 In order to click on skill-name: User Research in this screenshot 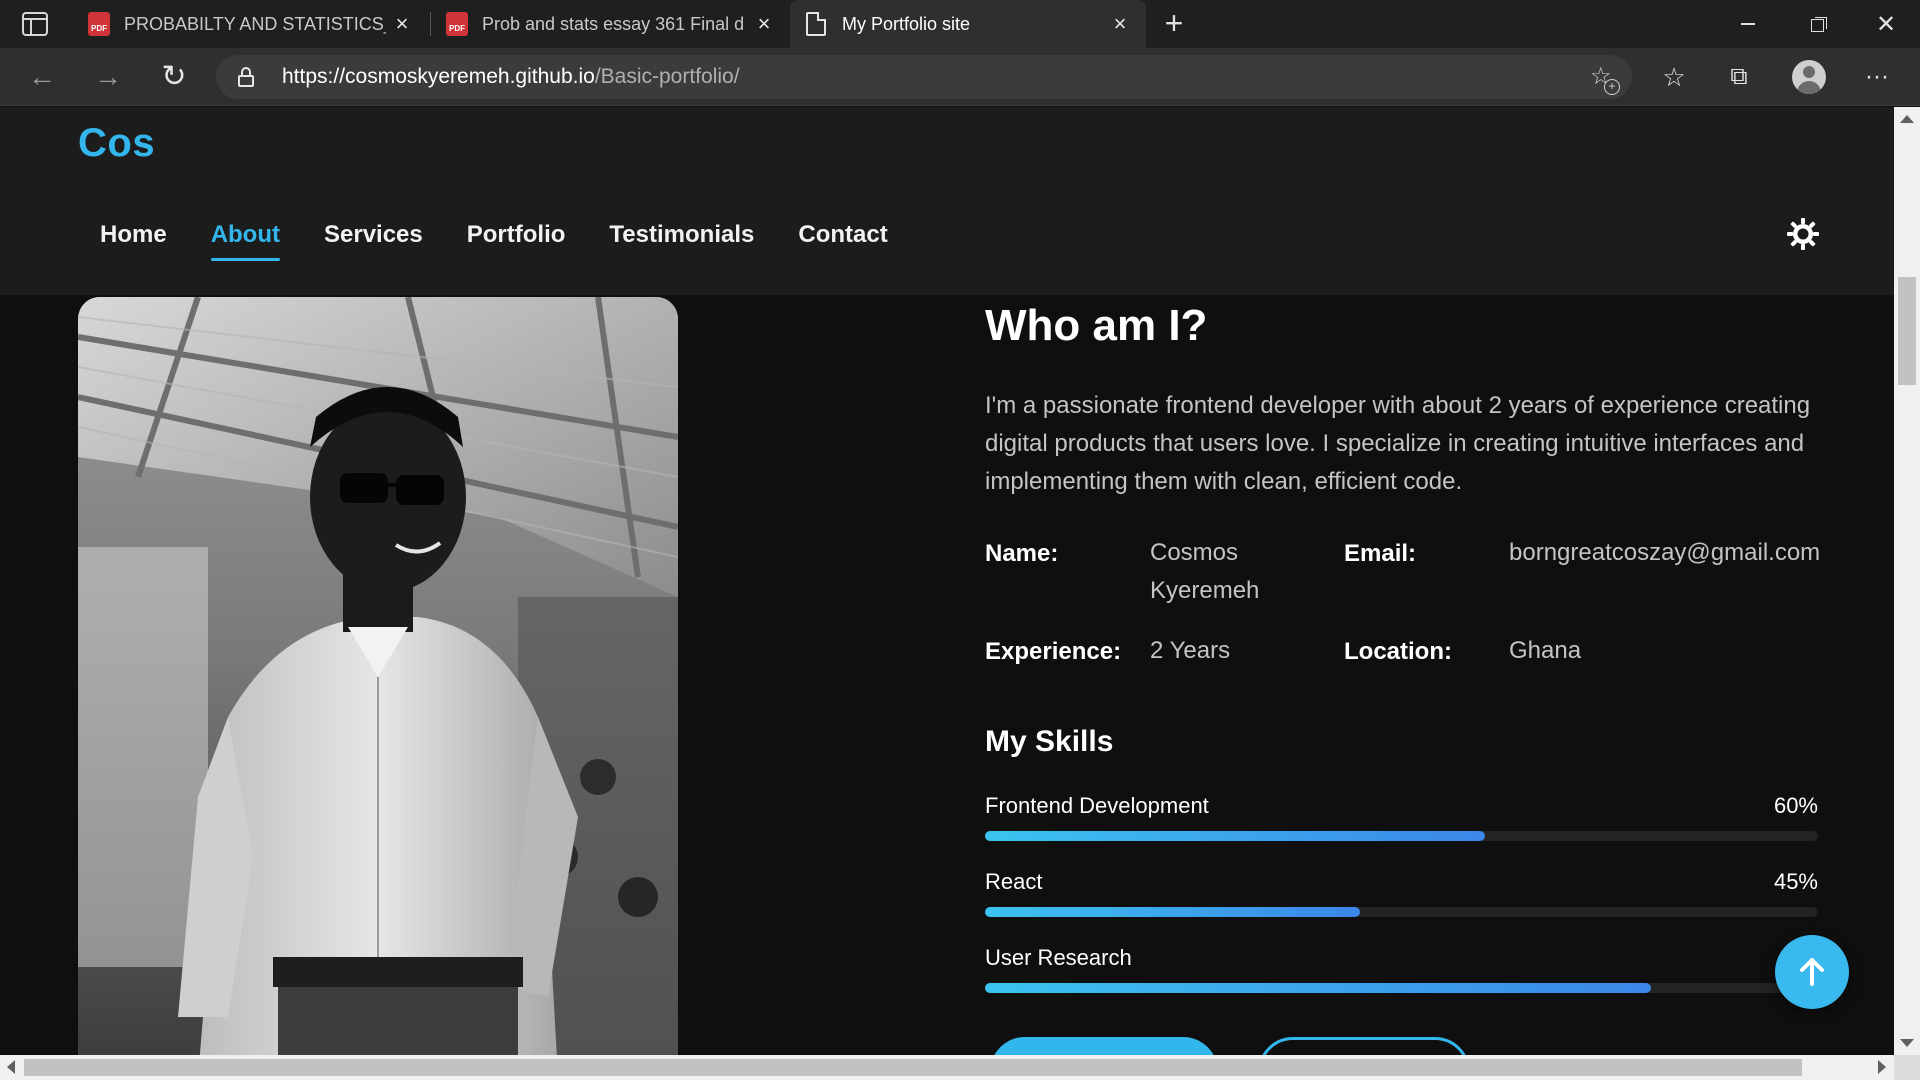, I will do `click(1058, 957)`.